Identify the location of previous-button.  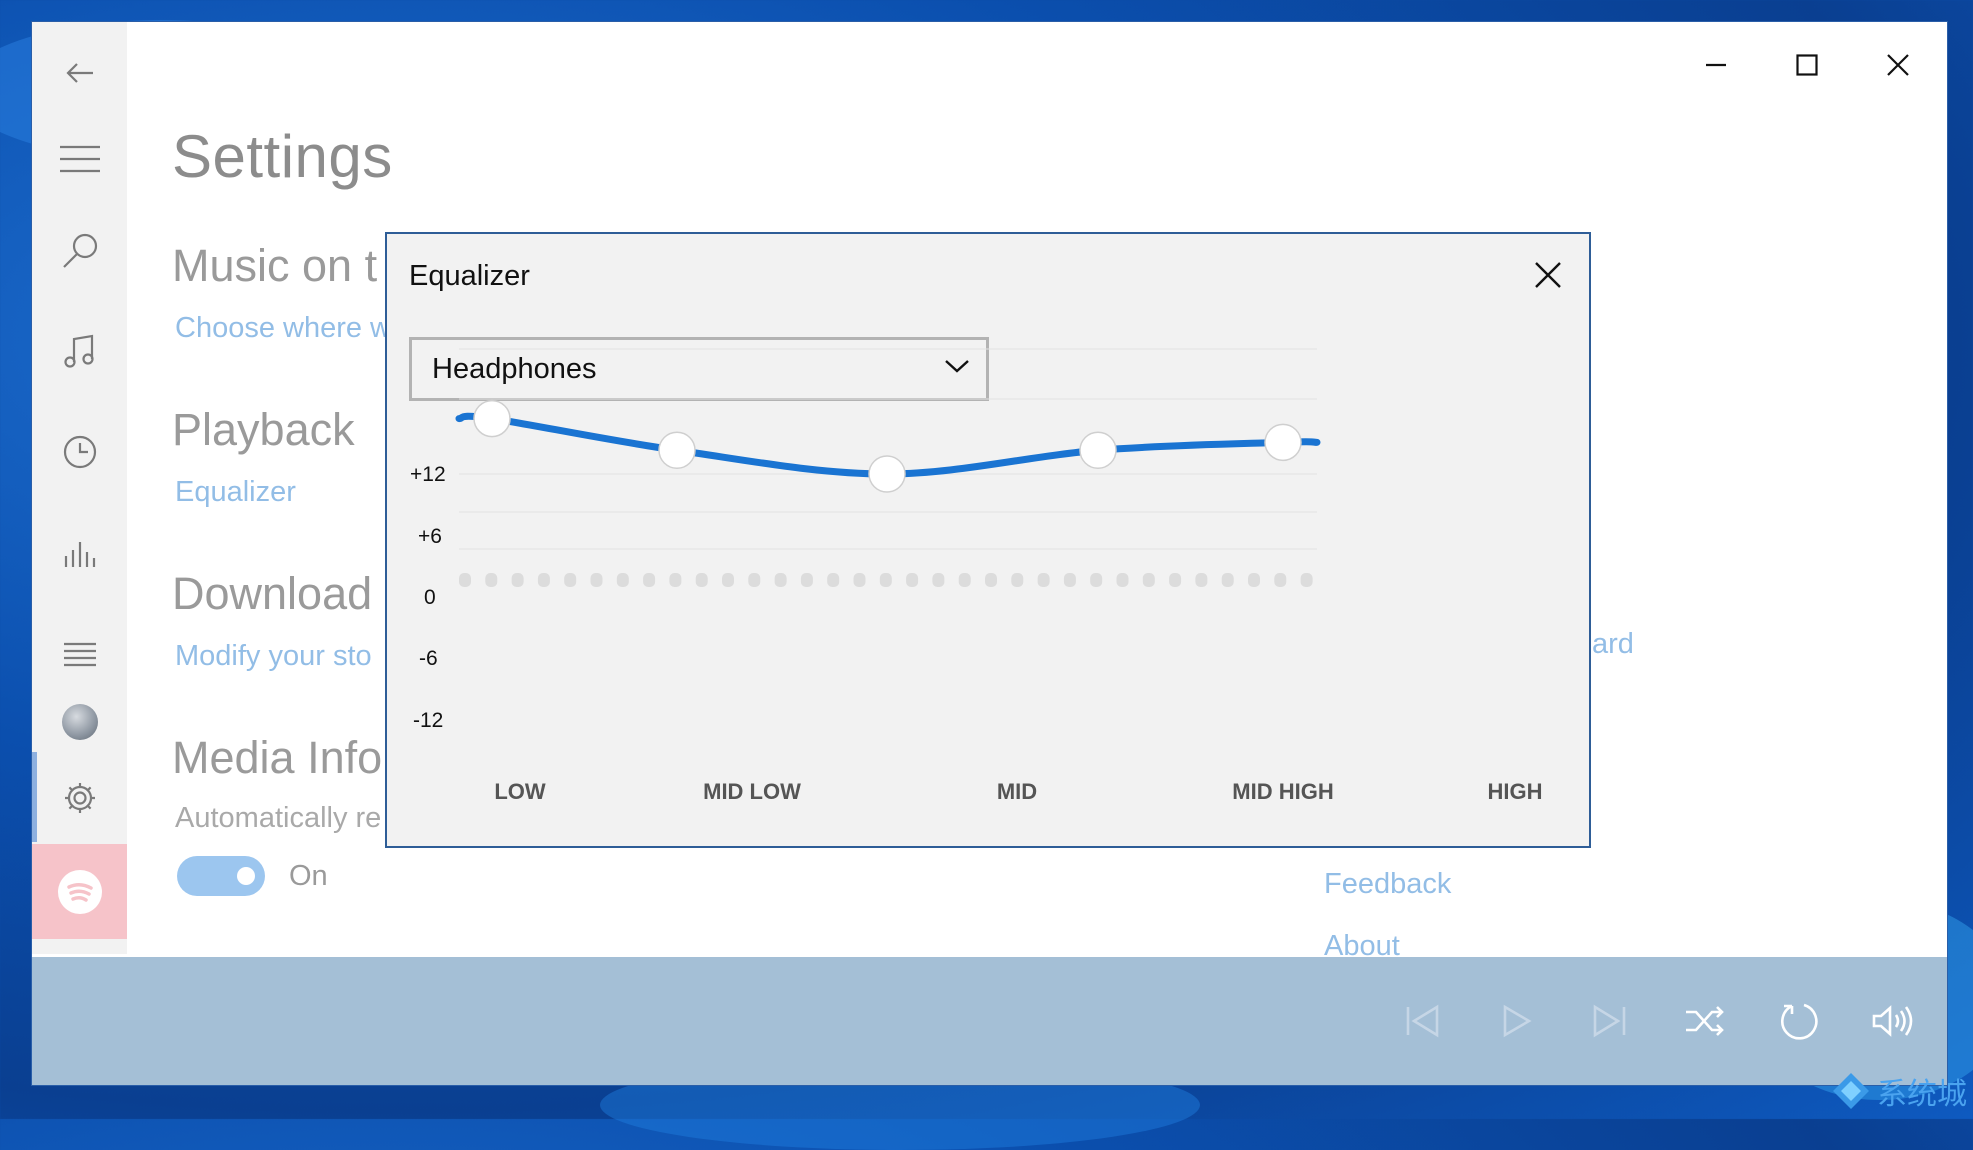
(1422, 1021).